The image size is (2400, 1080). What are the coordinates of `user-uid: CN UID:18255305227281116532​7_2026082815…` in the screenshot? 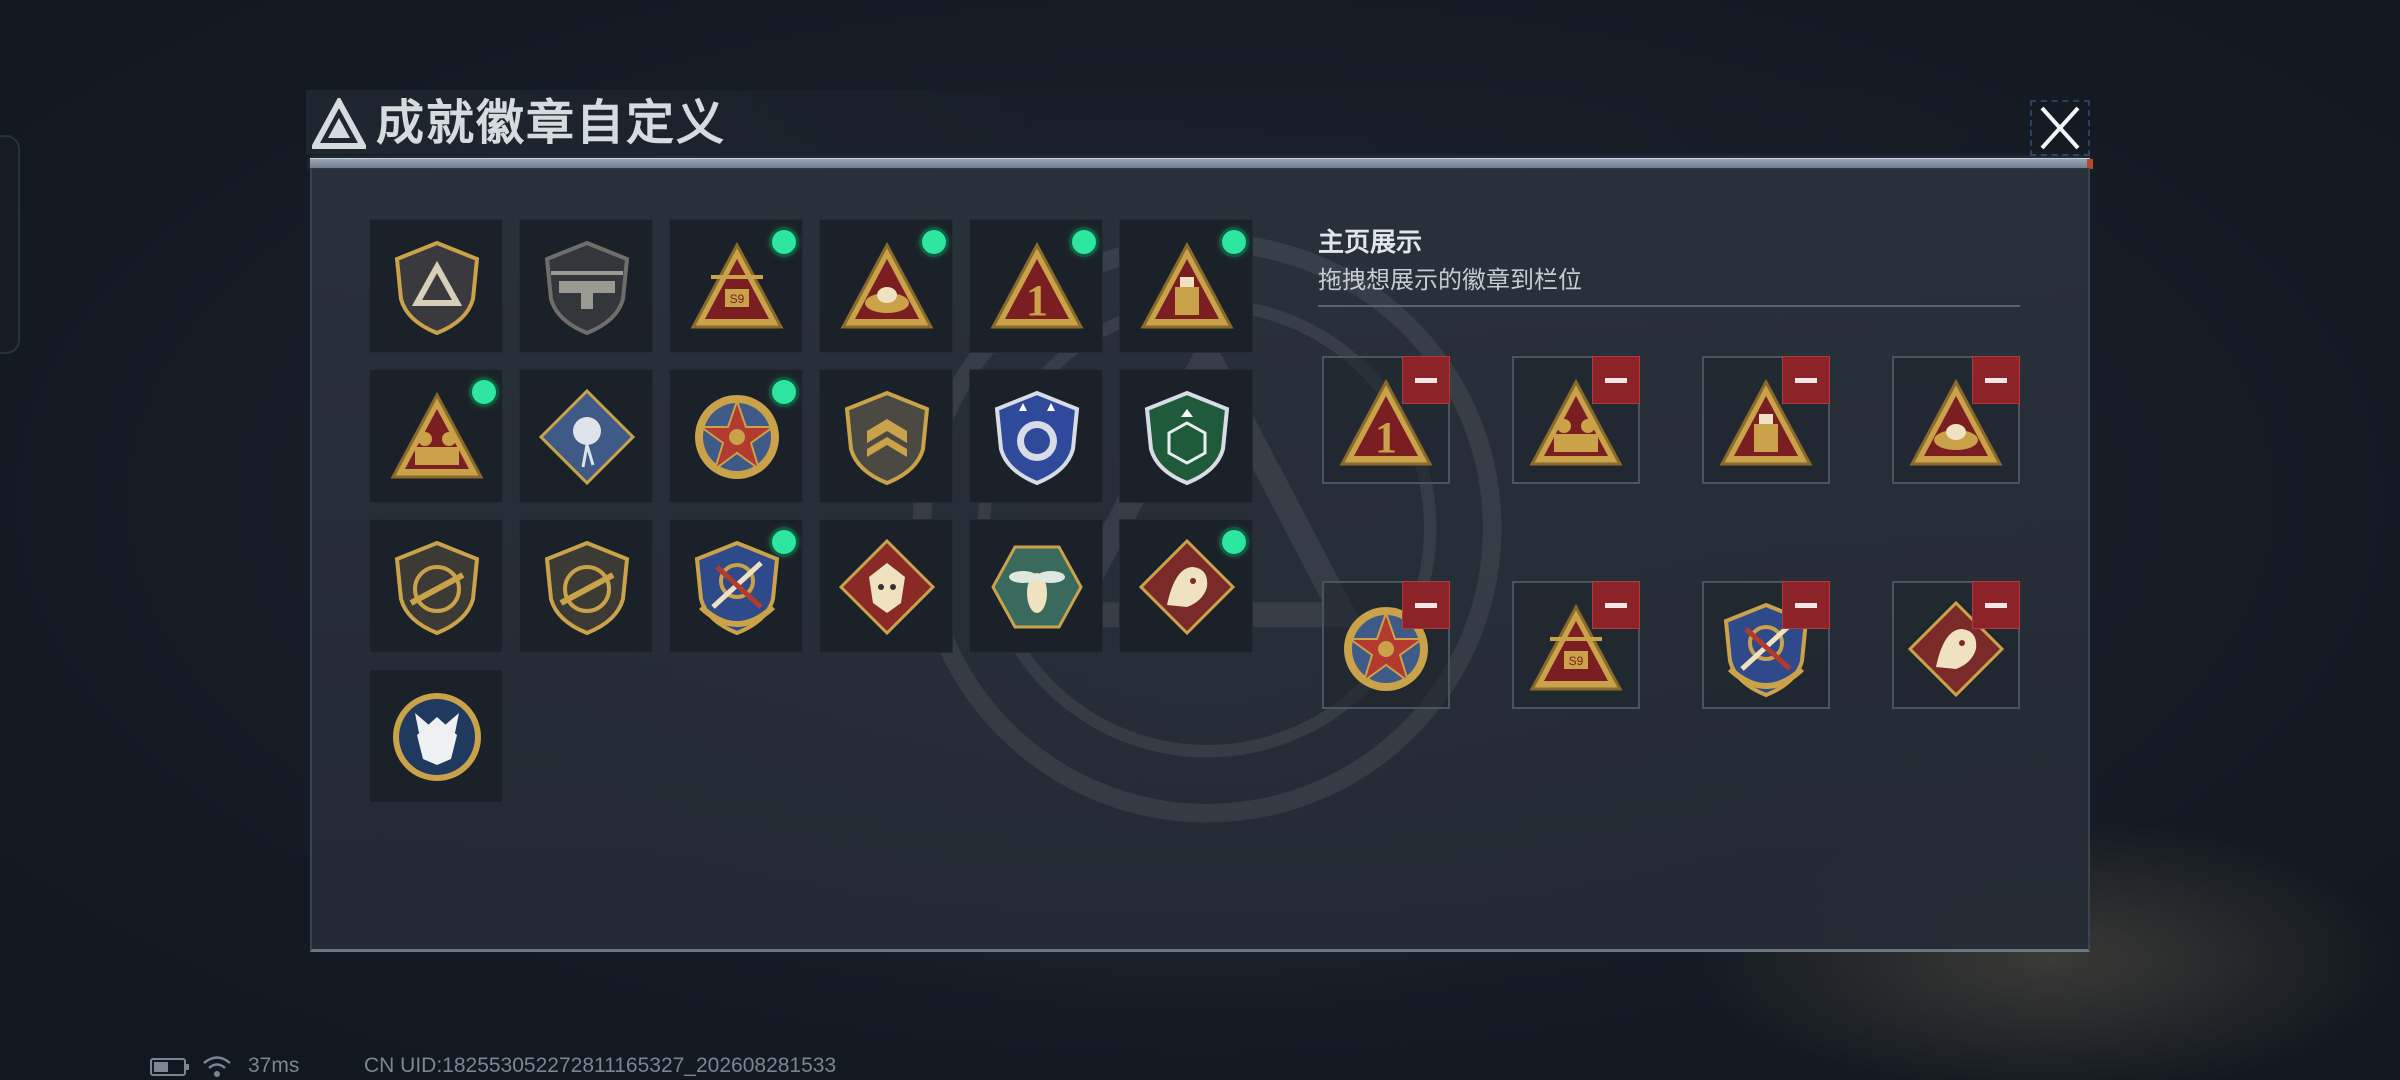 It's located at (600, 1065).